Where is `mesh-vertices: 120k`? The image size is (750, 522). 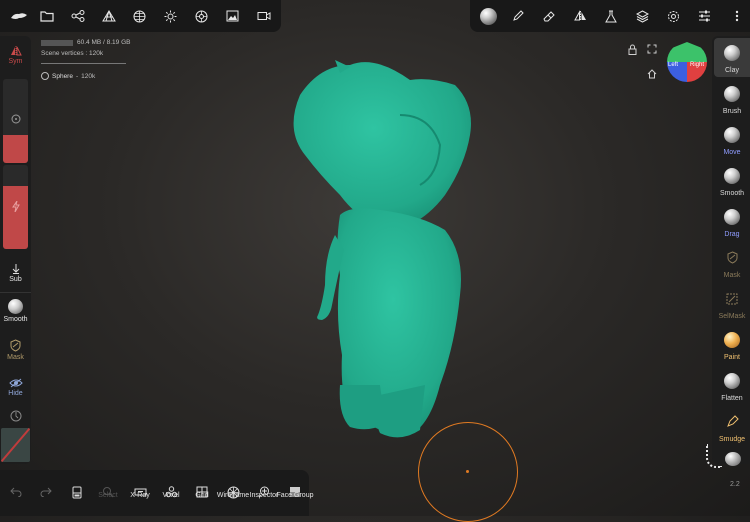
mesh-vertices: 120k is located at coordinates (88, 76).